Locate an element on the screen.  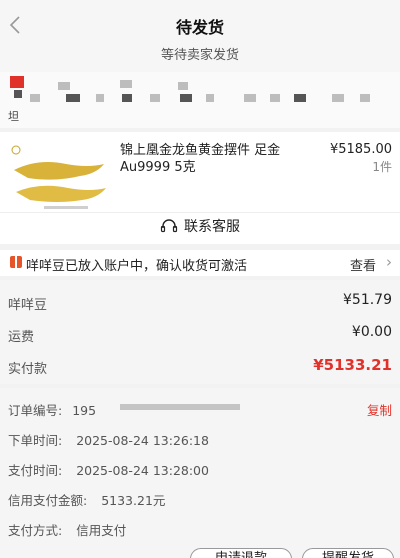
fee-value: ¥0.00 is located at coordinates (371, 332).